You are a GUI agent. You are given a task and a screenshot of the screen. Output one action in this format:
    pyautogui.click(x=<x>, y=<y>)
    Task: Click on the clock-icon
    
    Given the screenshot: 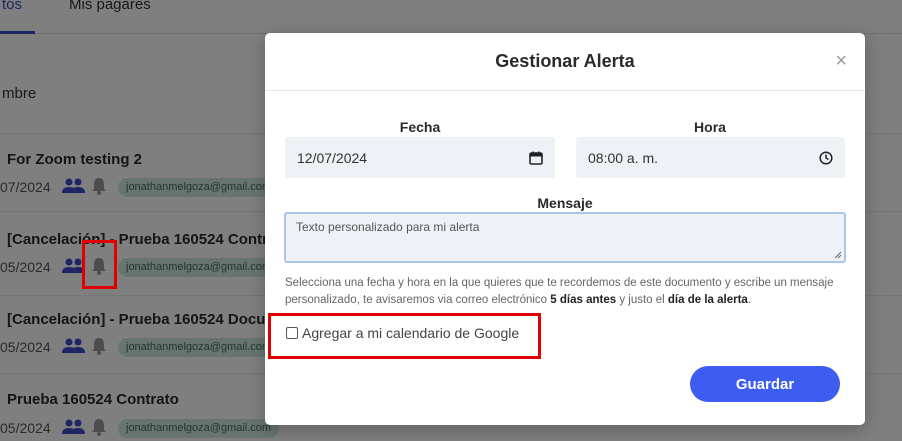 What is the action you would take?
    pyautogui.click(x=826, y=157)
    